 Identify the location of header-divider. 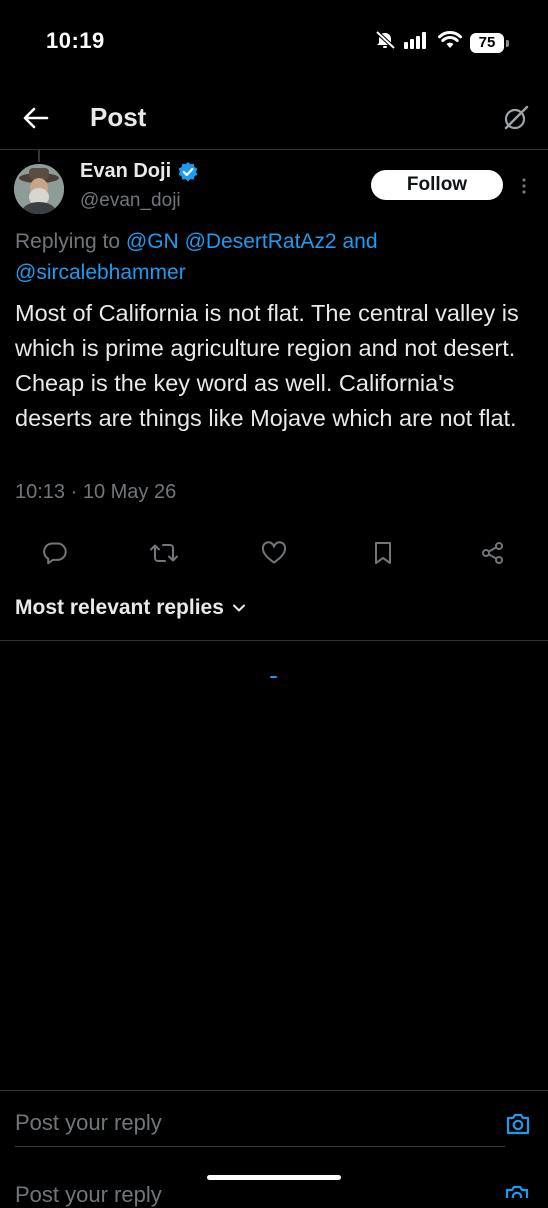
(274, 149).